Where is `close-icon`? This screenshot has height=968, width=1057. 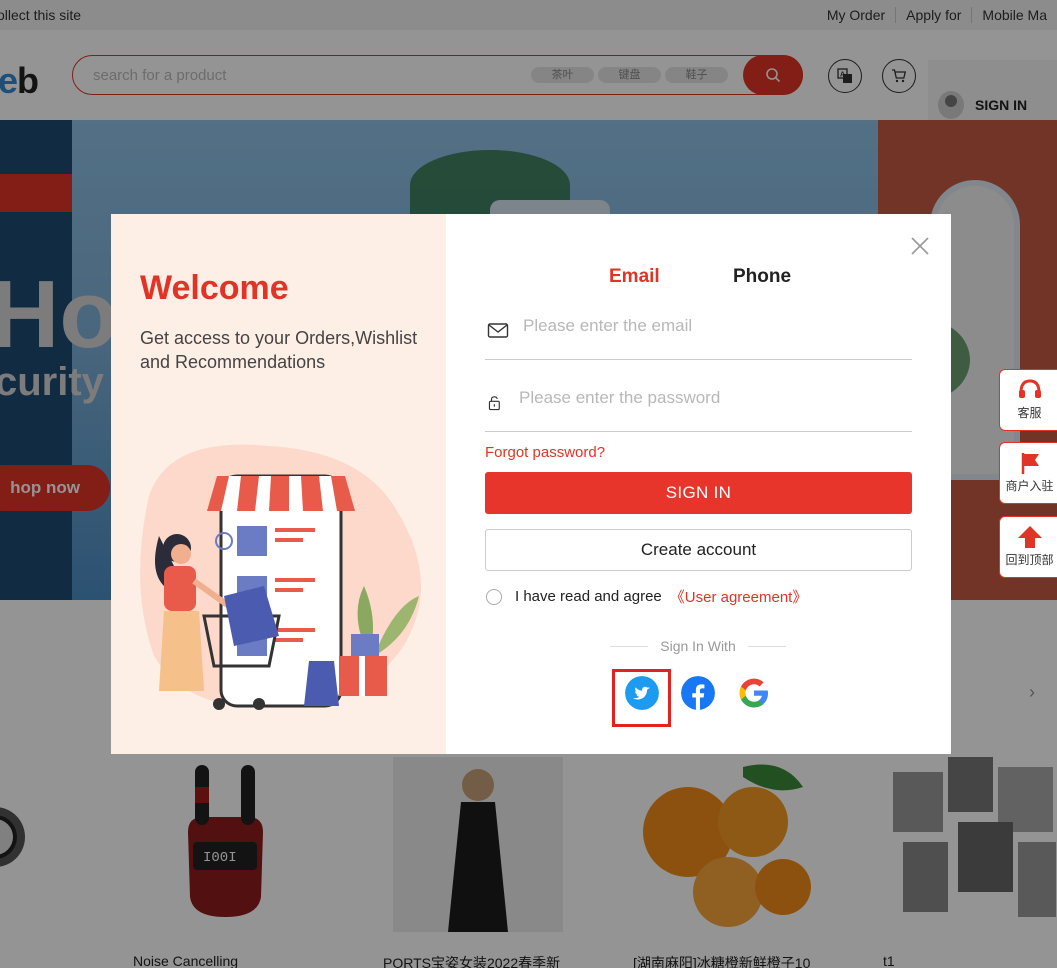
close-icon is located at coordinates (920, 246).